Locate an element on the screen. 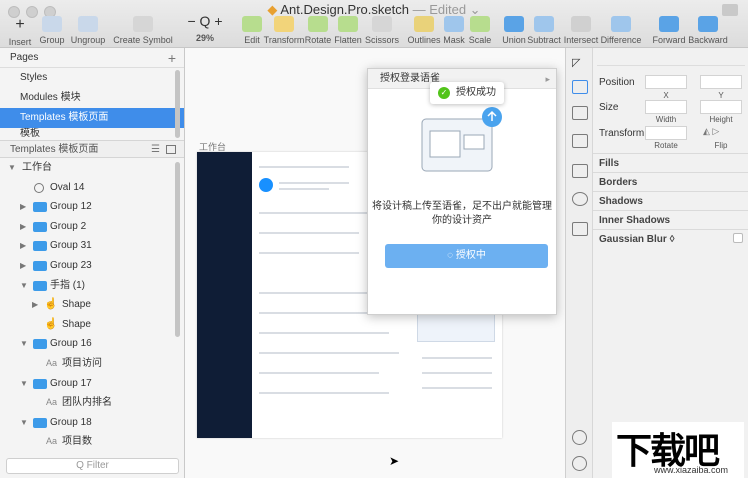 The image size is (748, 478). flip-icons: ◭ ▷ is located at coordinates (711, 131).